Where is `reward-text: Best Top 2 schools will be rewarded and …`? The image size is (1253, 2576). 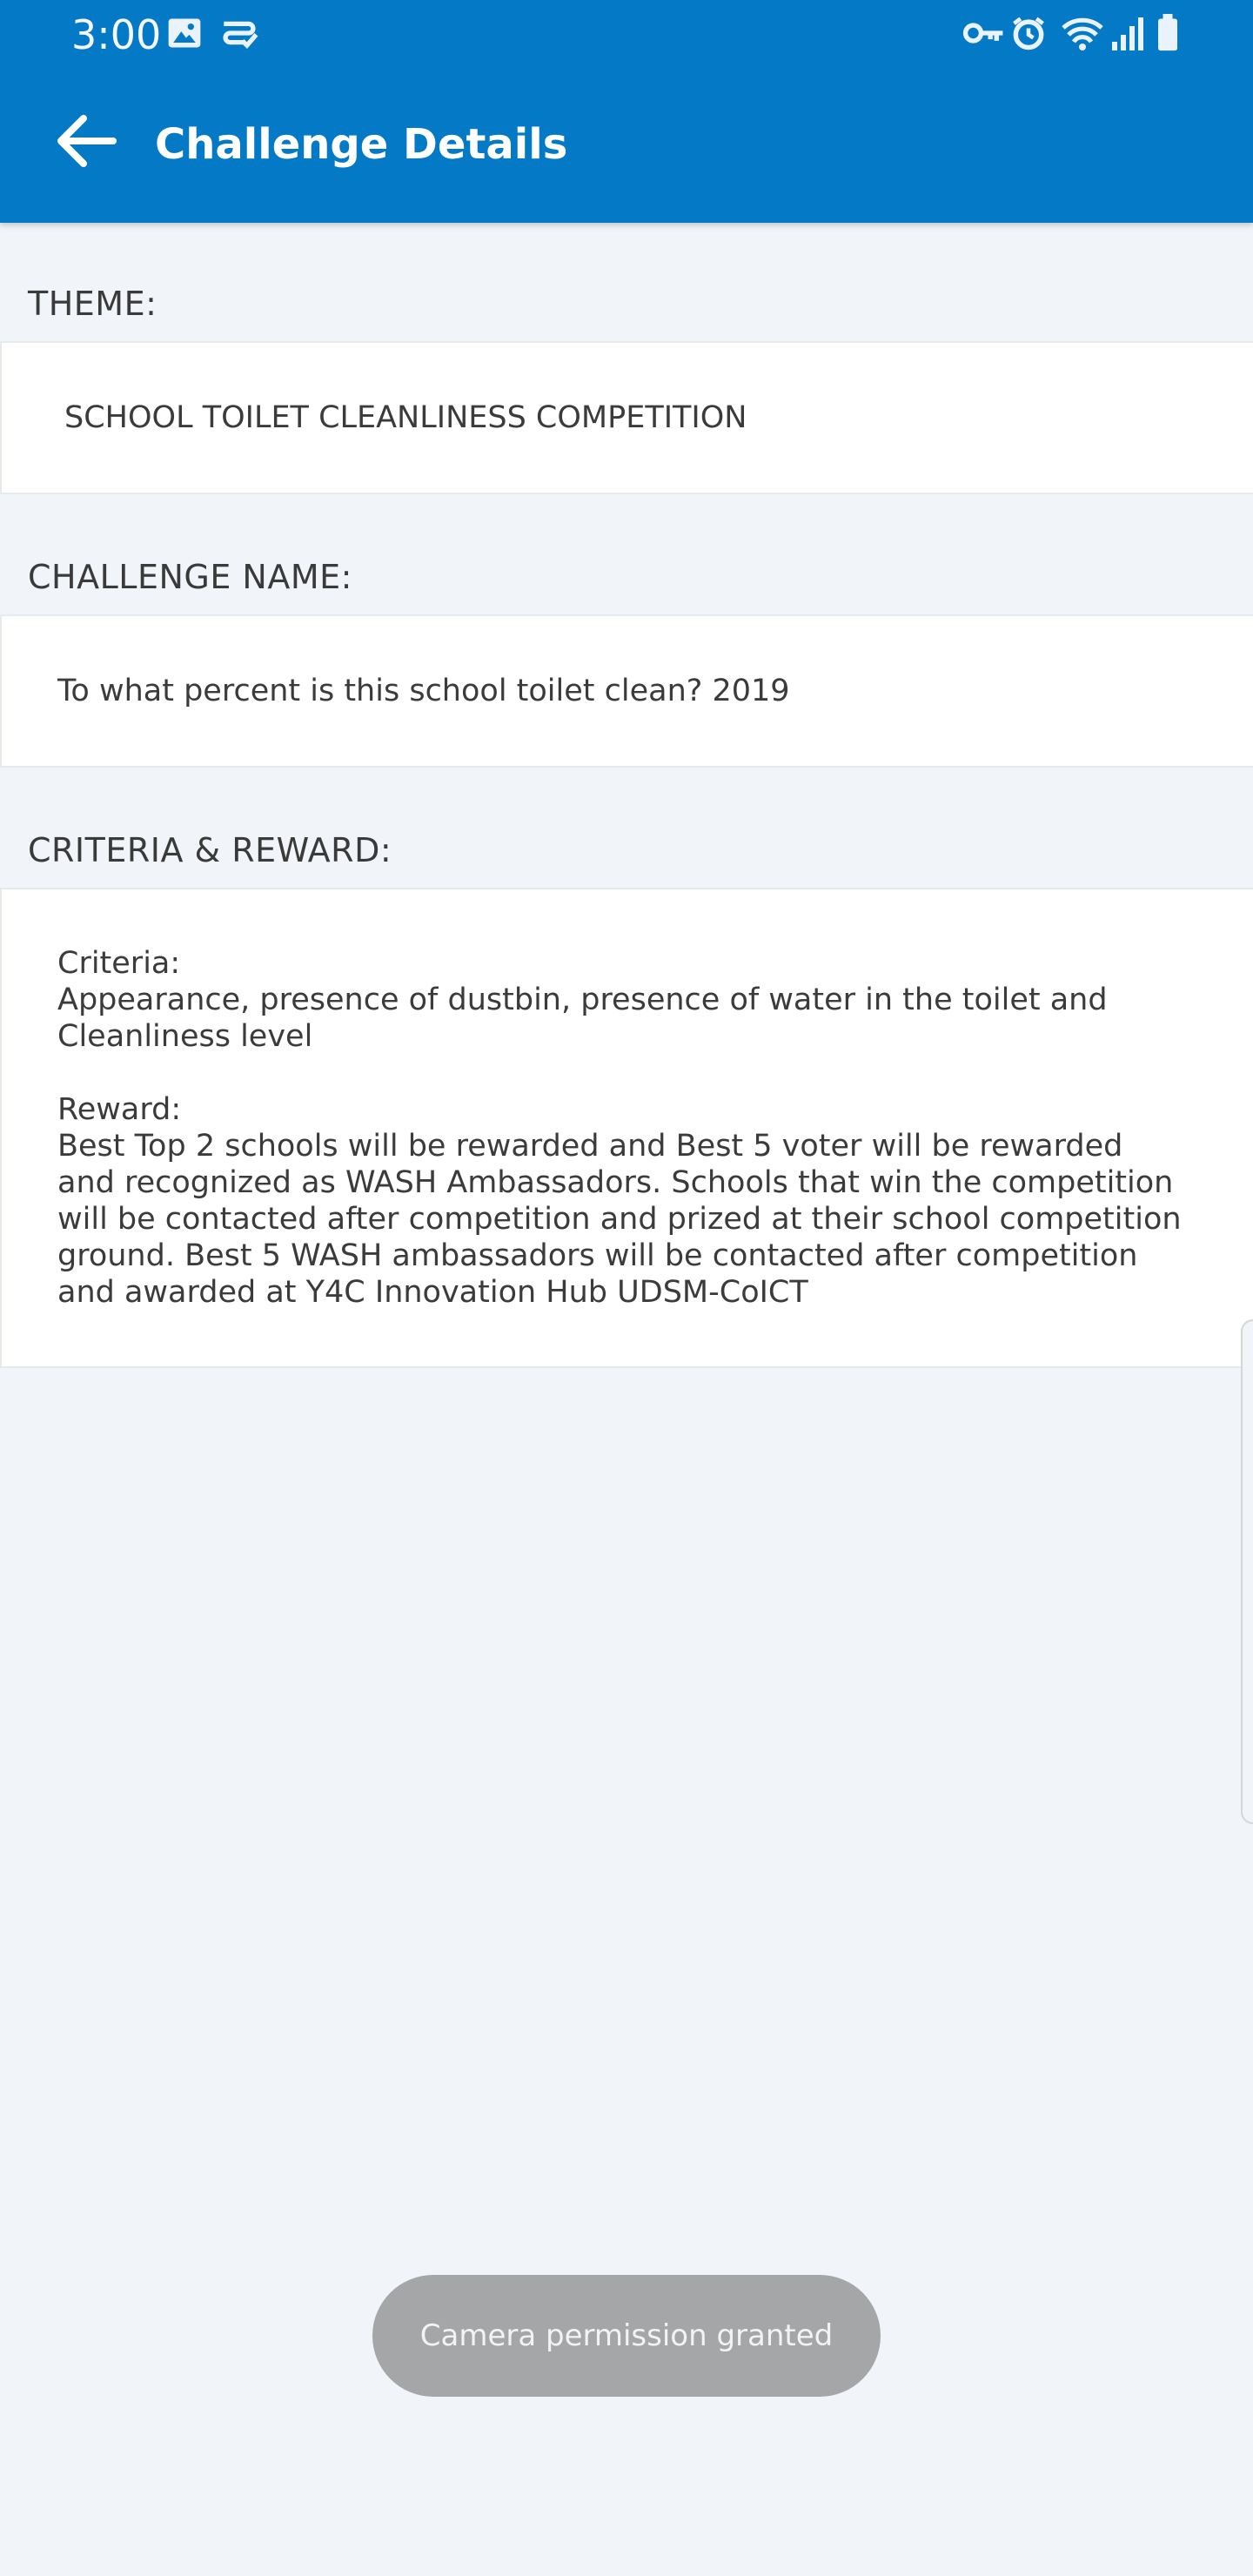
reward-text: Best Top 2 schools will be rewarded and … is located at coordinates (619, 1219).